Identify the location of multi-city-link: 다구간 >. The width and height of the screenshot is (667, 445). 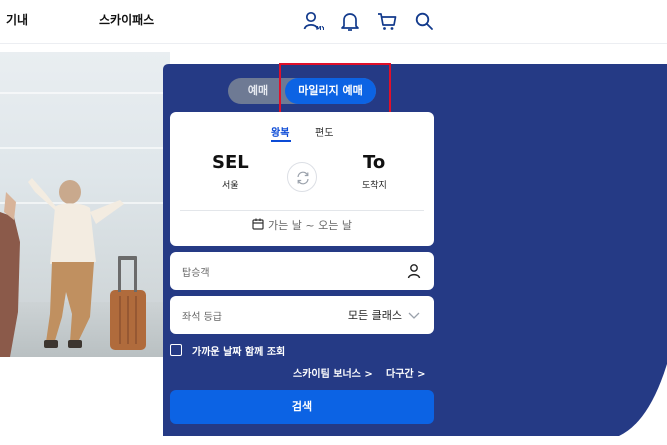
(405, 372).